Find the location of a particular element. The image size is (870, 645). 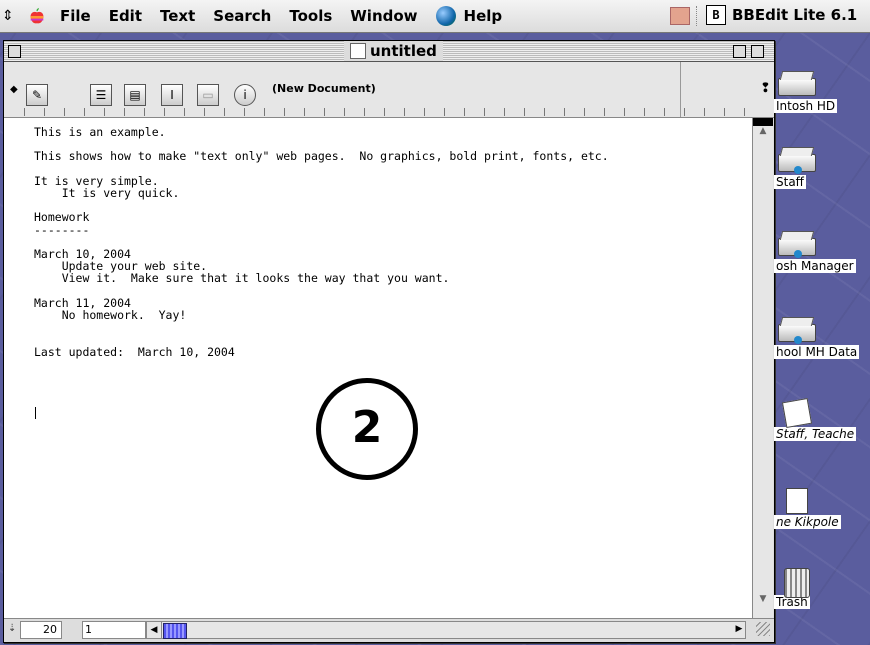

desktop-icon-label: osh Manager is located at coordinates (815, 266).